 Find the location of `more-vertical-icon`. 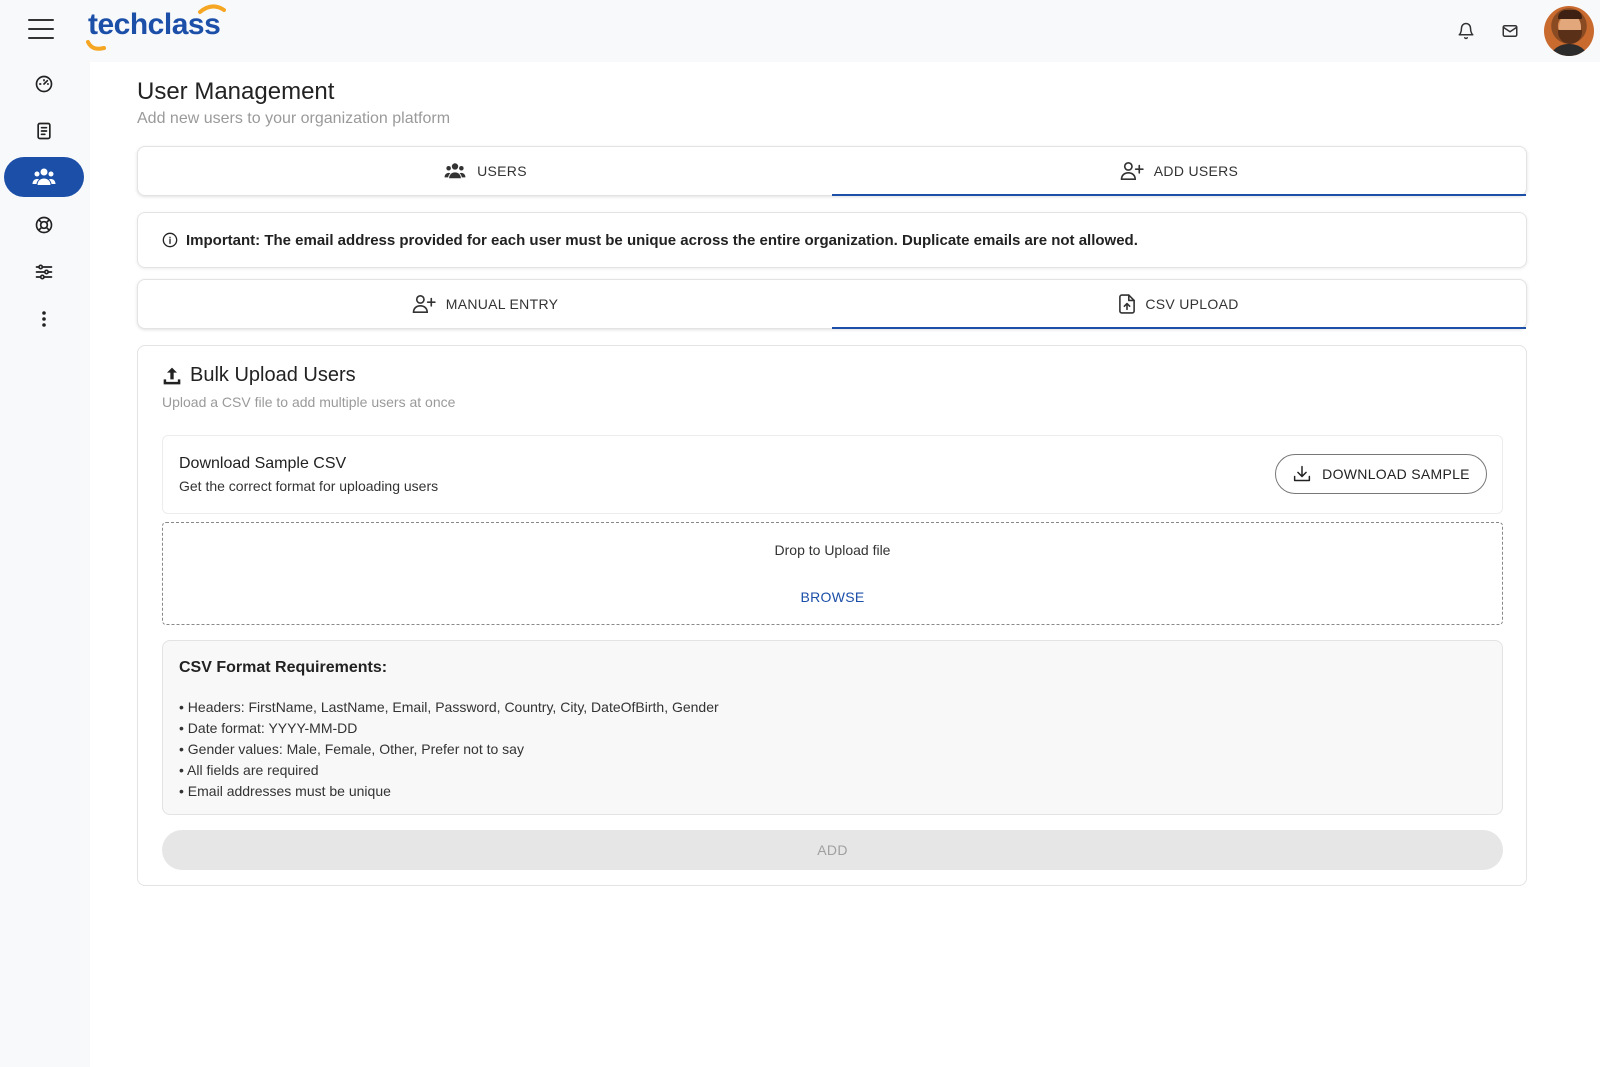

more-vertical-icon is located at coordinates (44, 319).